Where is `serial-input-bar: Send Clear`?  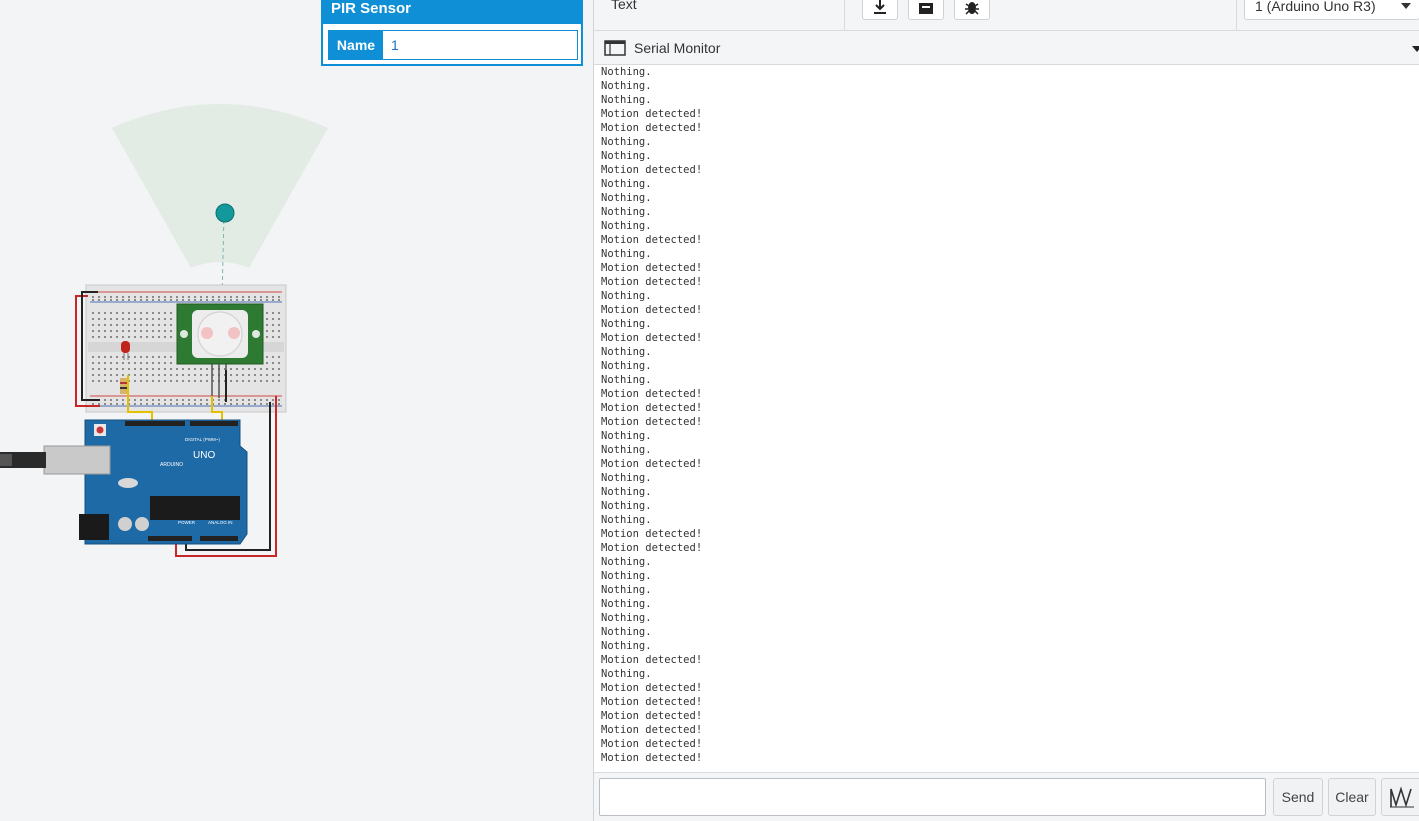 serial-input-bar: Send Clear is located at coordinates (1006, 796).